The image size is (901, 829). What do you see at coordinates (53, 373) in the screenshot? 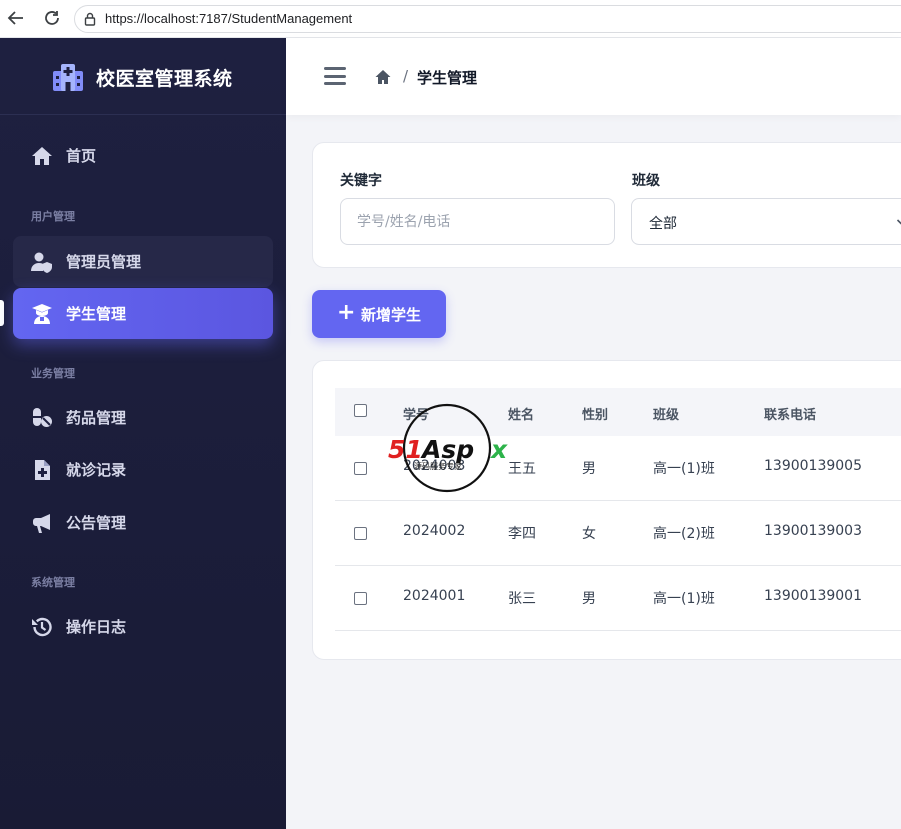
I see `section-label-business: 业务管理` at bounding box center [53, 373].